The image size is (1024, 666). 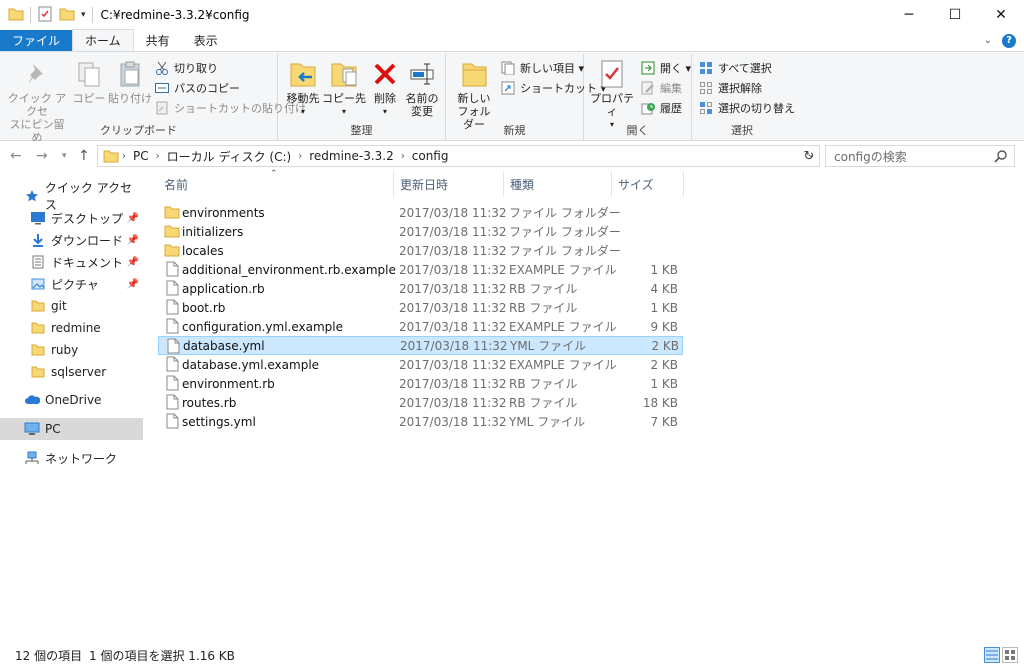 I want to click on file-type: EXAMPLE ファイル, so click(x=563, y=270).